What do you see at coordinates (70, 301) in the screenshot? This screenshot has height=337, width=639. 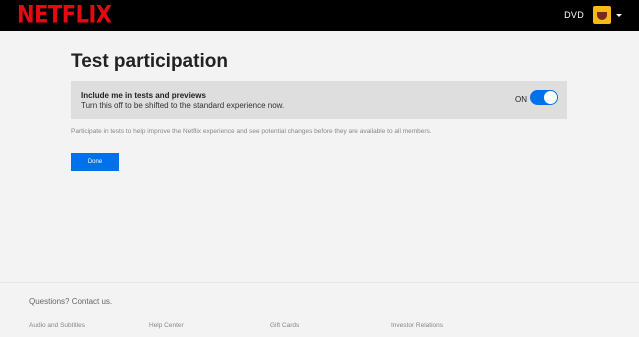 I see `footer-contact-link: Questions? Contact us.` at bounding box center [70, 301].